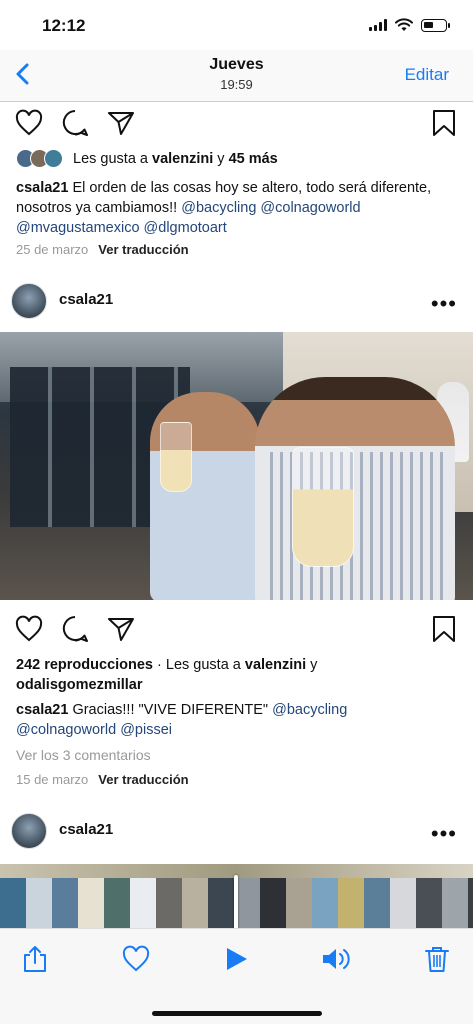 Image resolution: width=473 pixels, height=1024 pixels. What do you see at coordinates (435, 25) in the screenshot?
I see `battery-icon` at bounding box center [435, 25].